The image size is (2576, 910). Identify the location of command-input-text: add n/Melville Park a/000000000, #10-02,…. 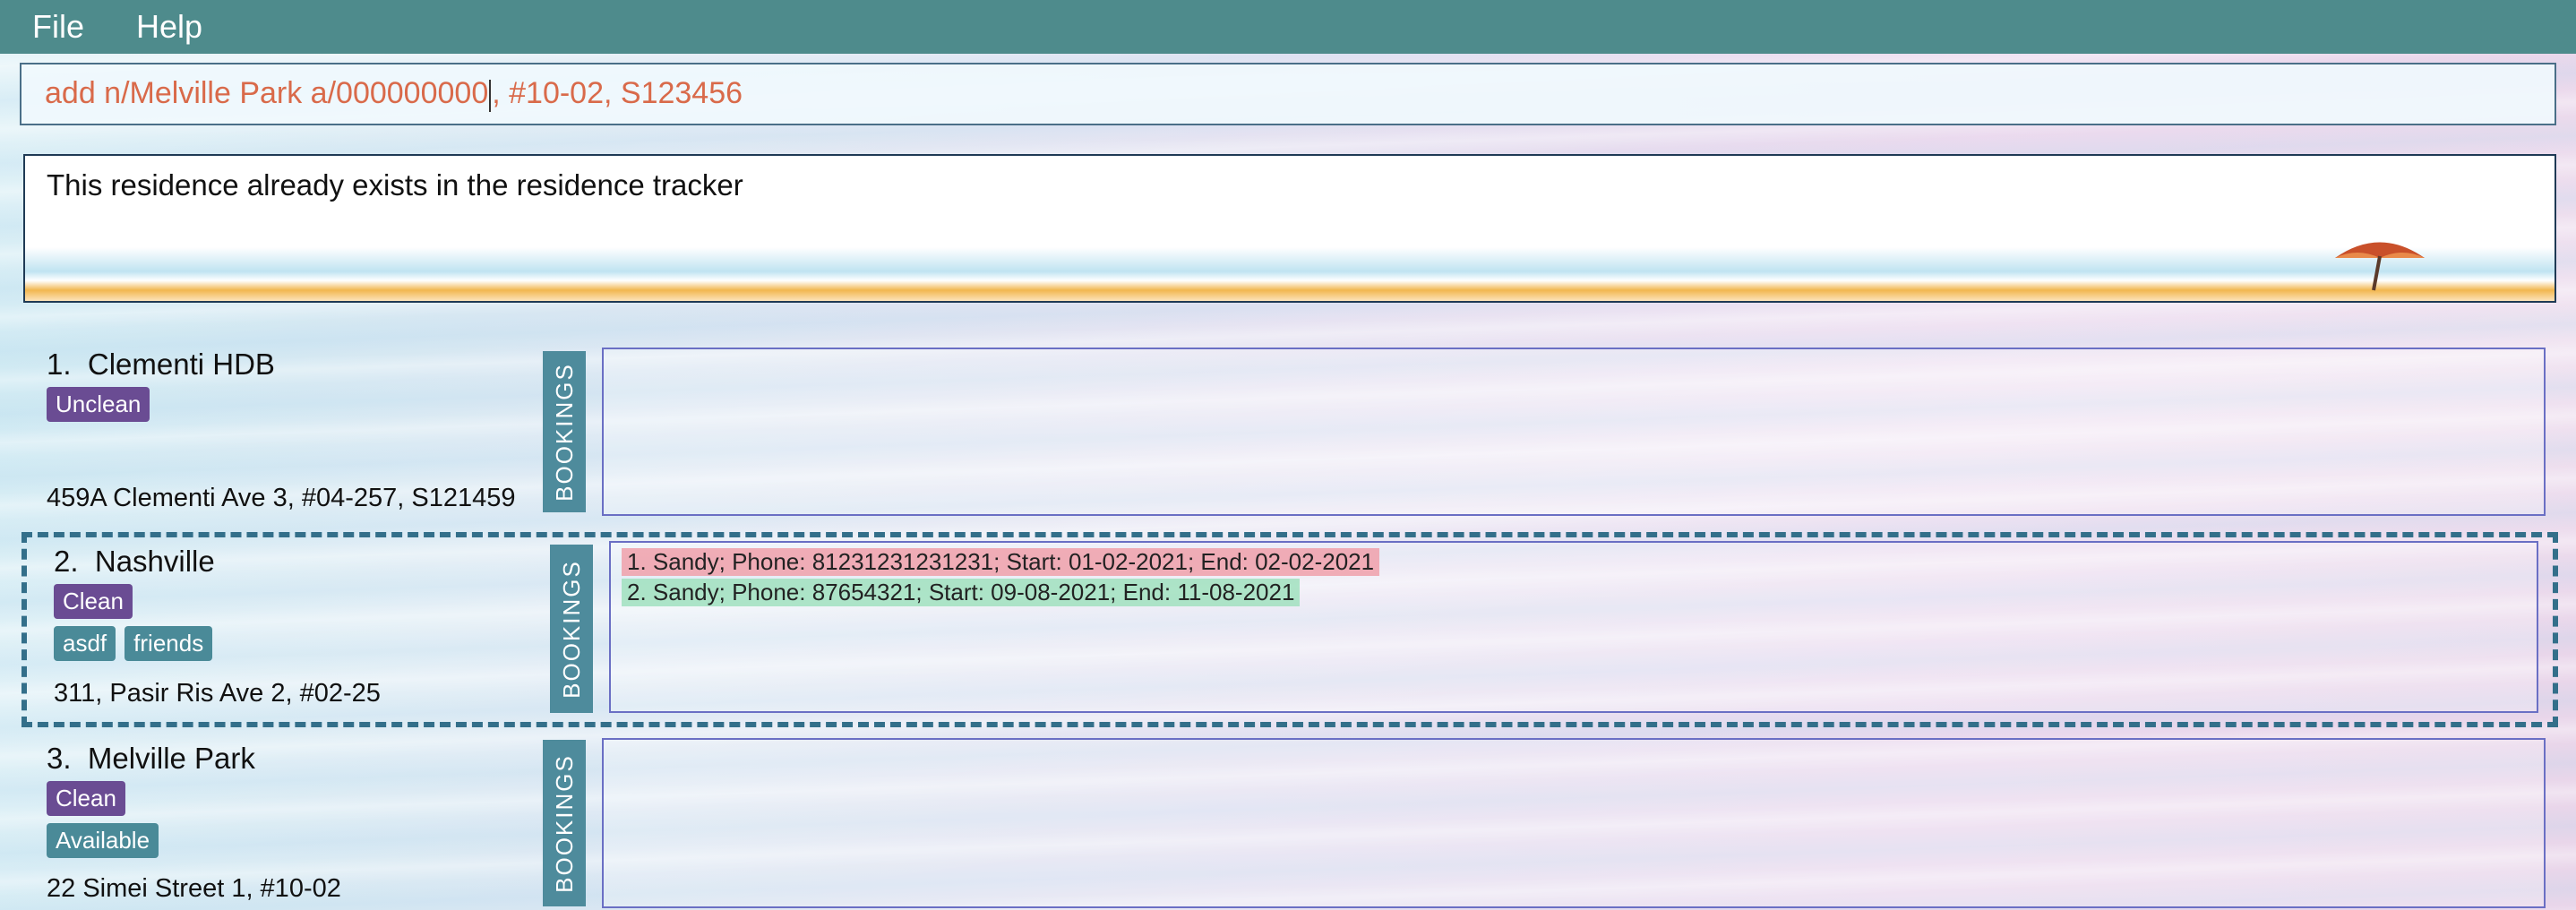
(394, 94).